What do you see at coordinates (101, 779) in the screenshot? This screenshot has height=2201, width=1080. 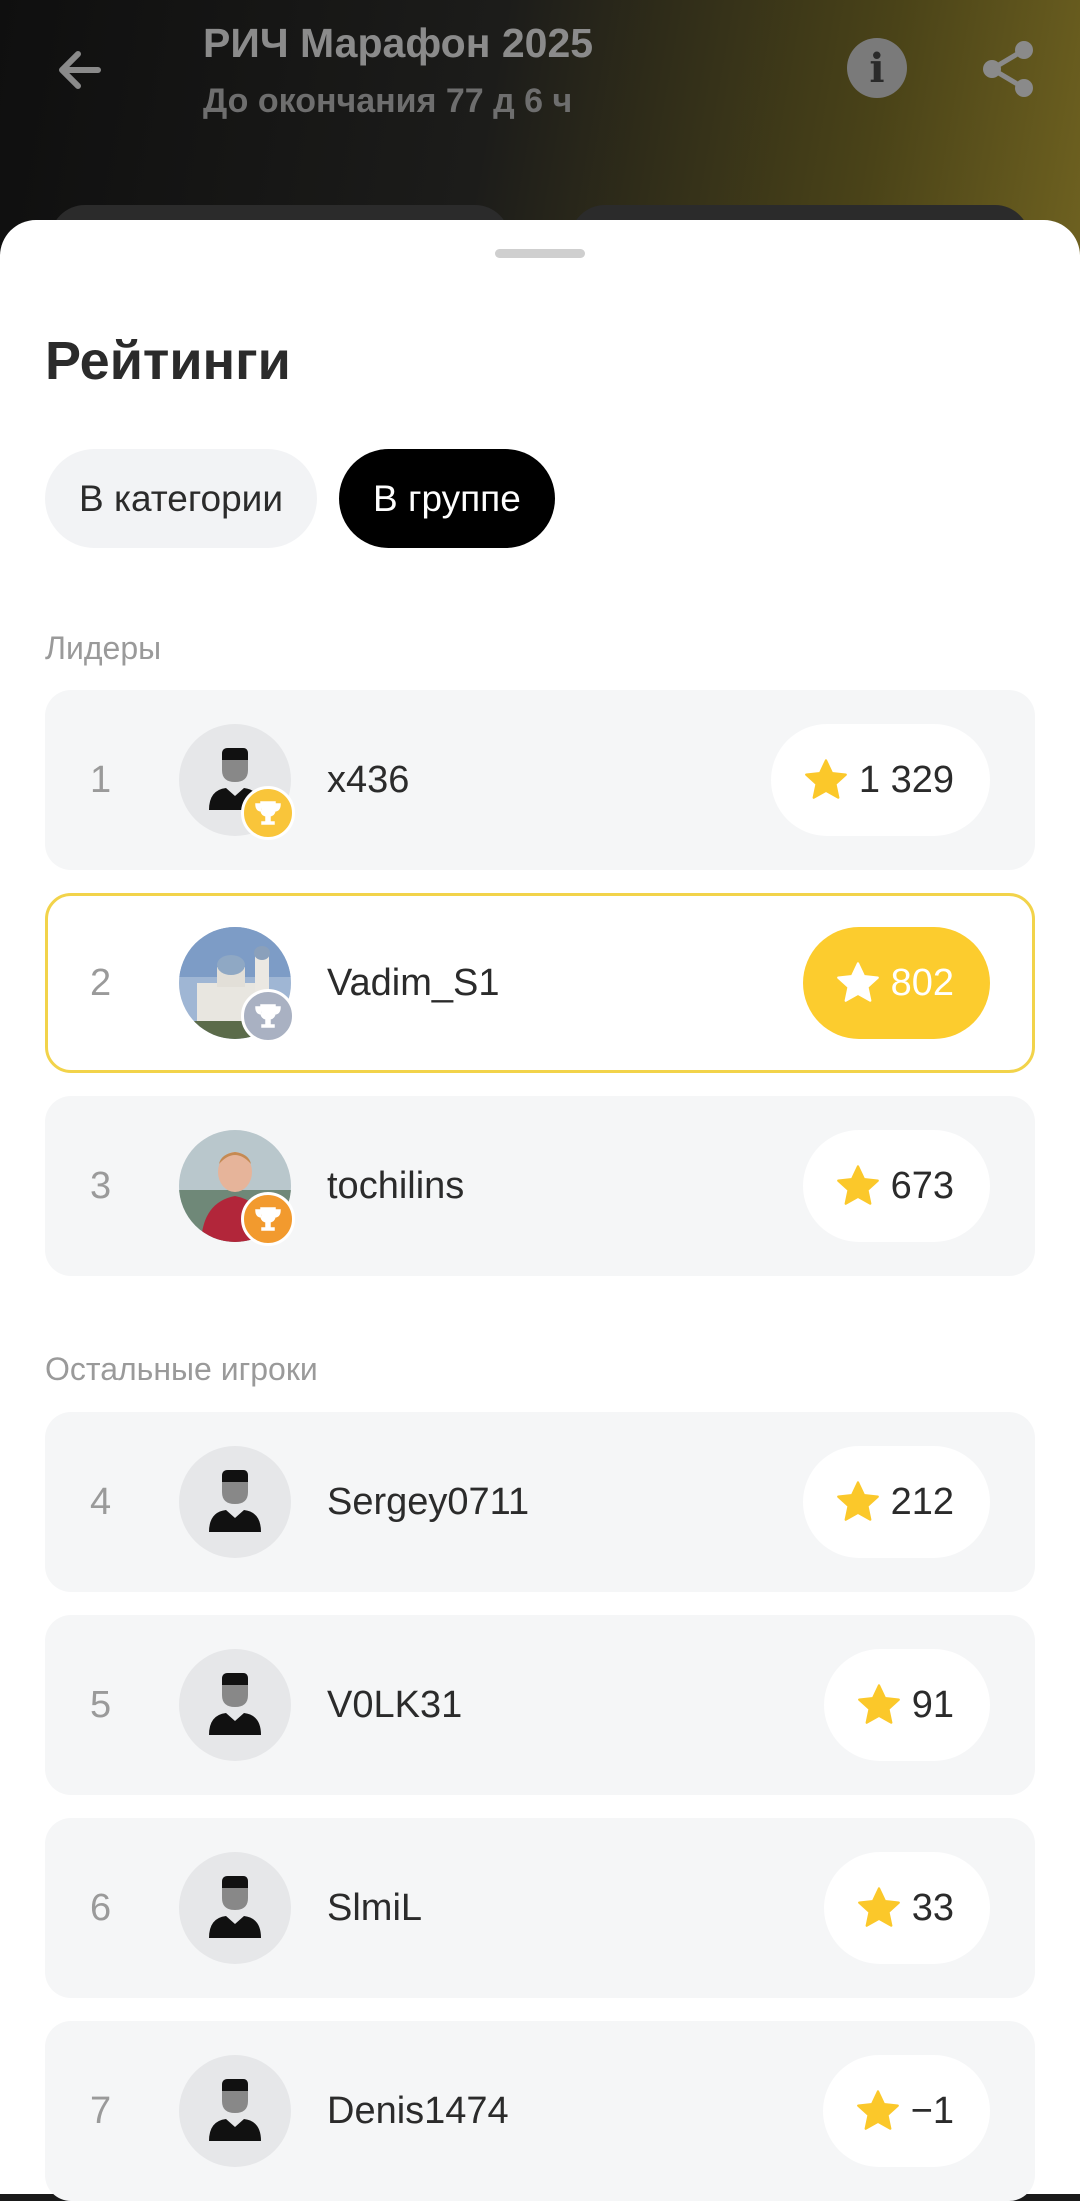 I see `rank-number: 1` at bounding box center [101, 779].